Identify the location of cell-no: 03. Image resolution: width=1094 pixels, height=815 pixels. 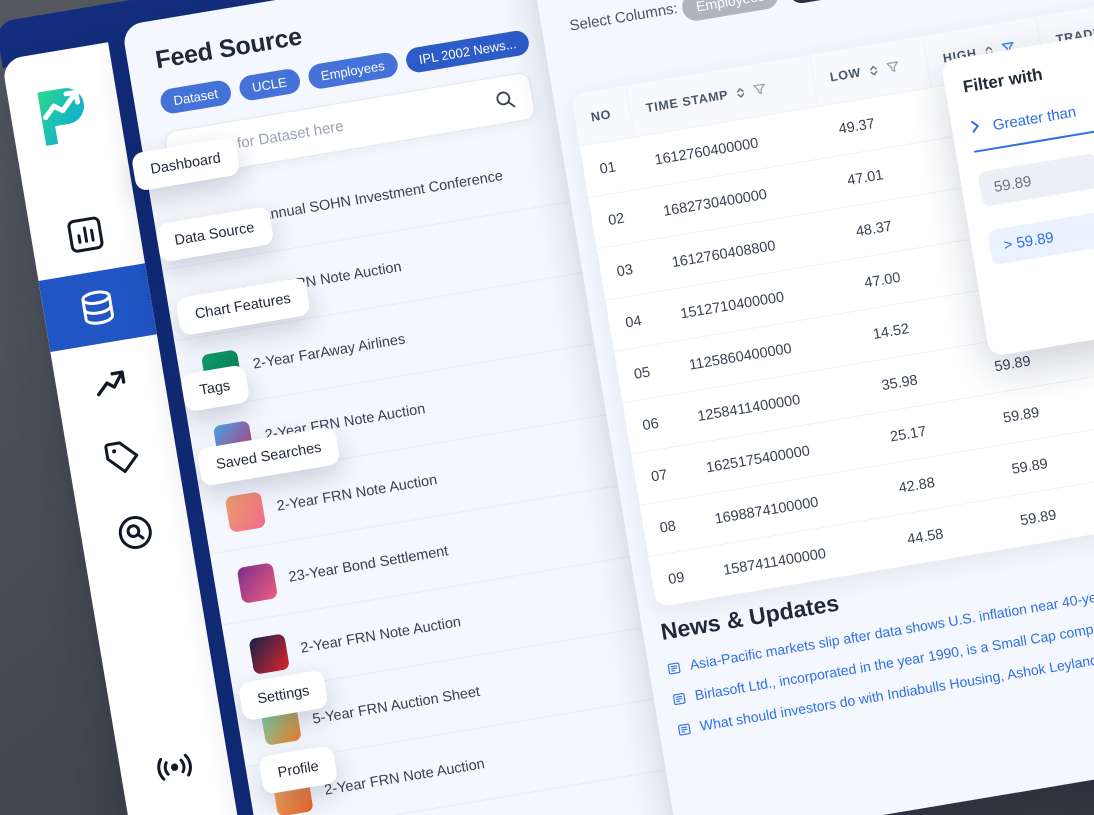
(625, 270).